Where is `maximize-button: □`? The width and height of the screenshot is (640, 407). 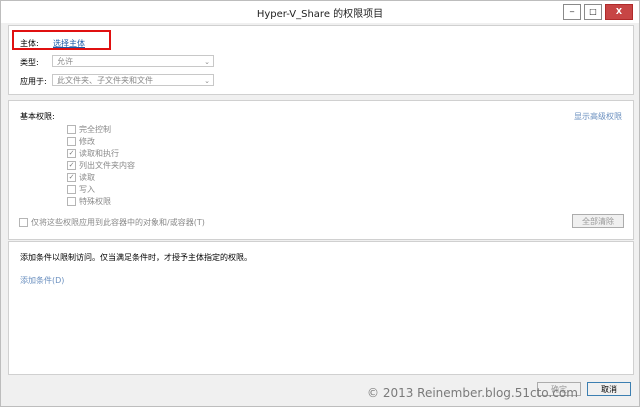 maximize-button: □ is located at coordinates (593, 12).